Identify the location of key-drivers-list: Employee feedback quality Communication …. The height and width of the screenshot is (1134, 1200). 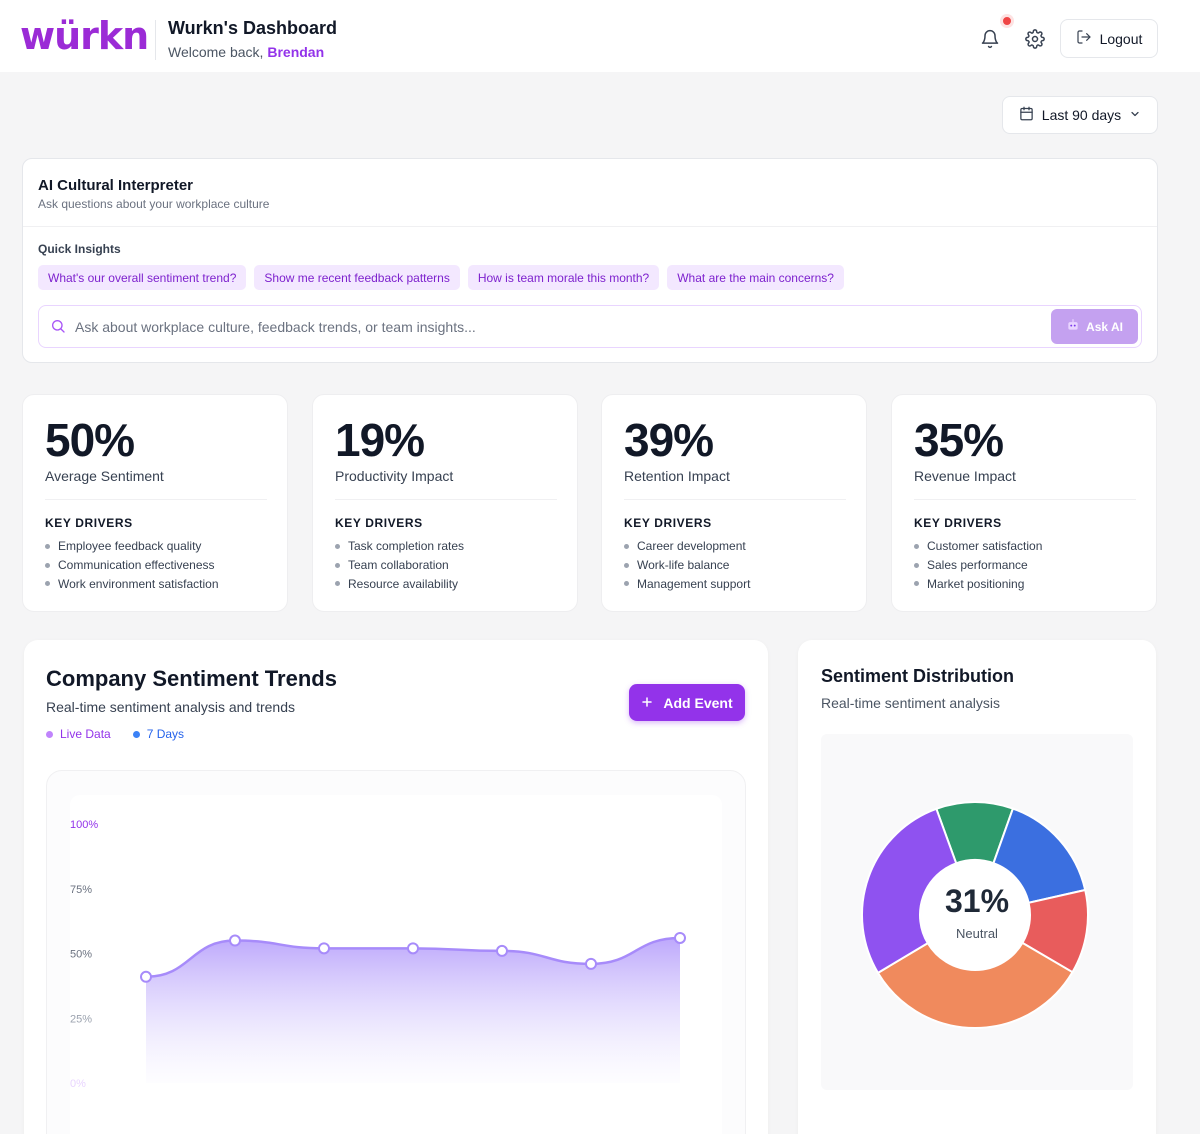
(132, 565).